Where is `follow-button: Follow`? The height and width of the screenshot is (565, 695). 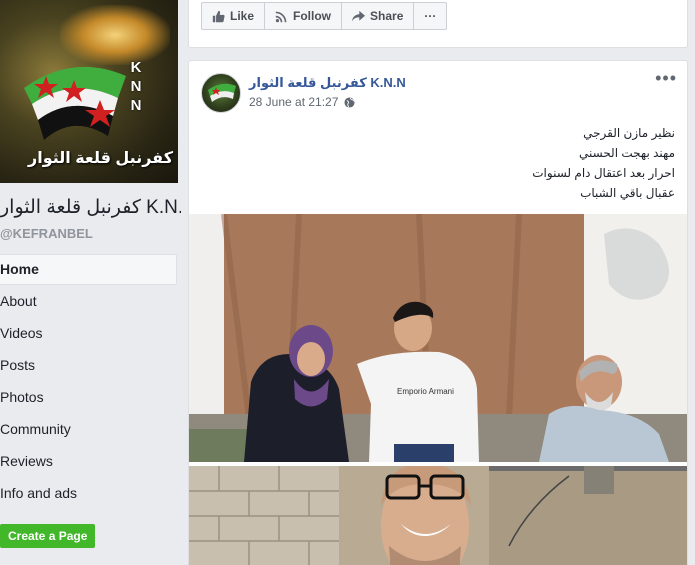
follow-button: Follow is located at coordinates (304, 16).